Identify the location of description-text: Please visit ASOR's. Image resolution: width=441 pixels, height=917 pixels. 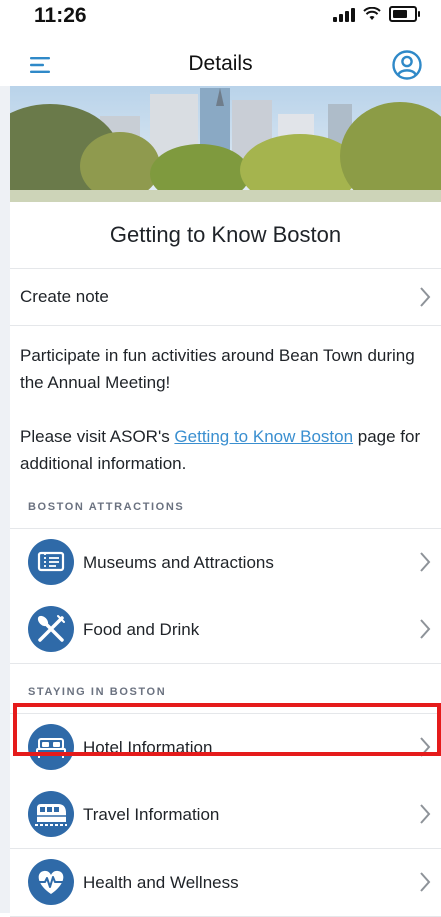
(97, 436).